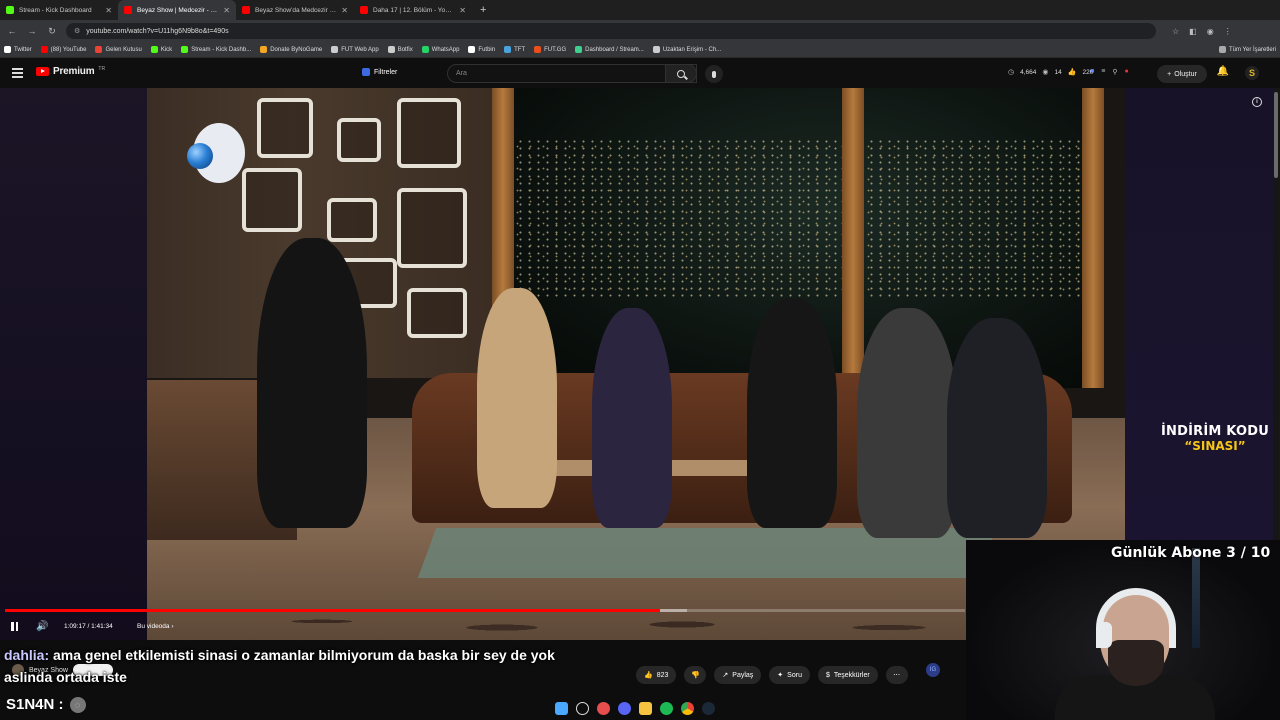 The image size is (1280, 720). I want to click on voice-search-button, so click(714, 74).